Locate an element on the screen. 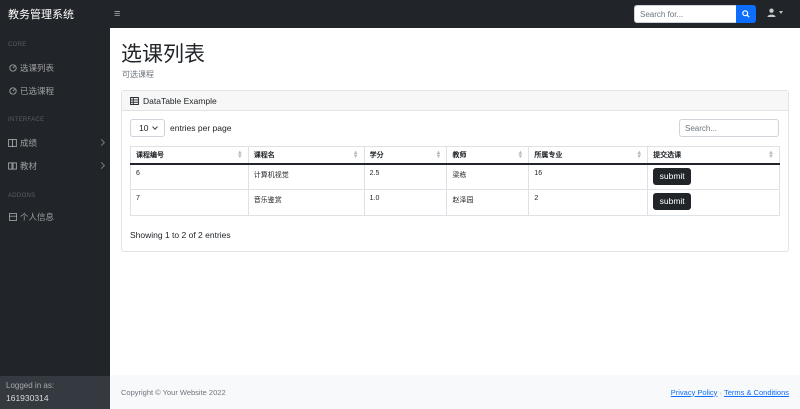 The height and width of the screenshot is (409, 800). cell-credit: 2.5 is located at coordinates (405, 176).